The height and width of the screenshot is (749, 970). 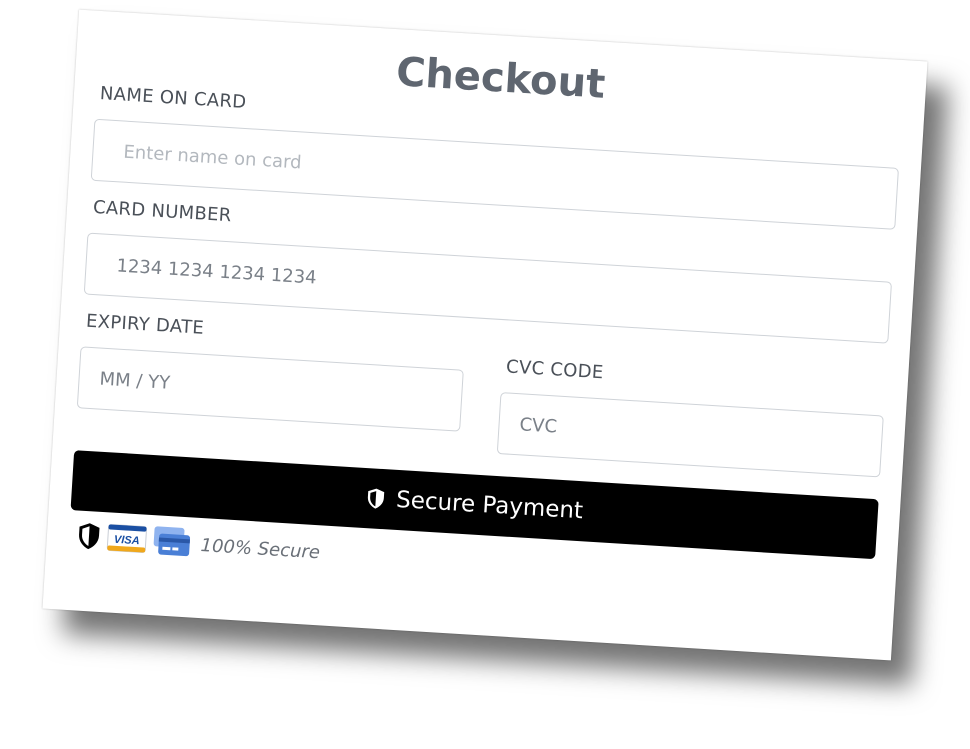 I want to click on cvc-label: CVC CODE, so click(x=555, y=370).